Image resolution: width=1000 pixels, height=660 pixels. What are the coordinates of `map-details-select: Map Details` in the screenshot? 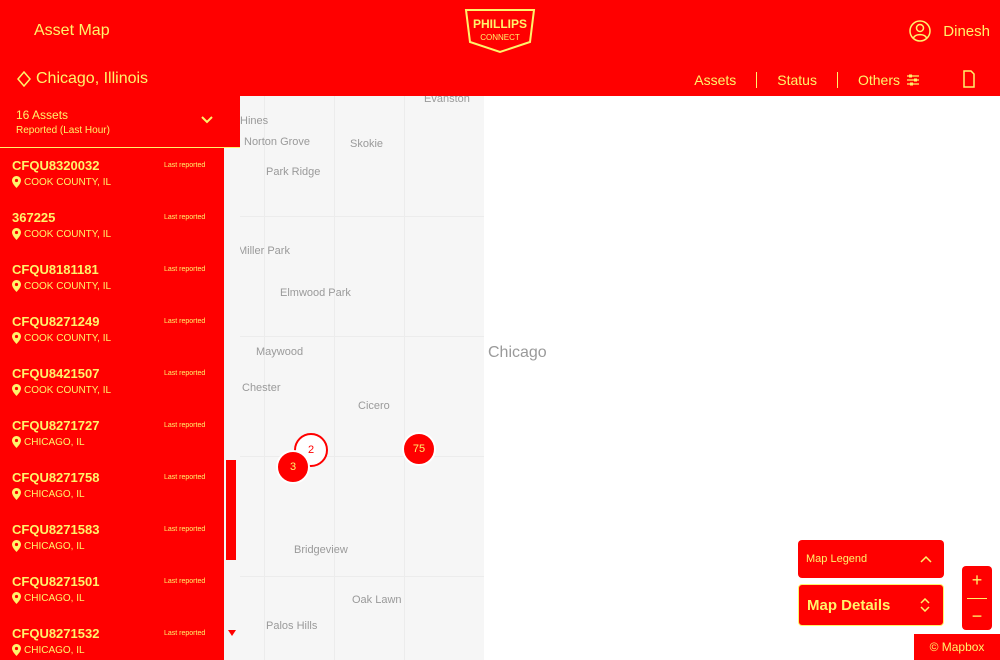 It's located at (871, 605).